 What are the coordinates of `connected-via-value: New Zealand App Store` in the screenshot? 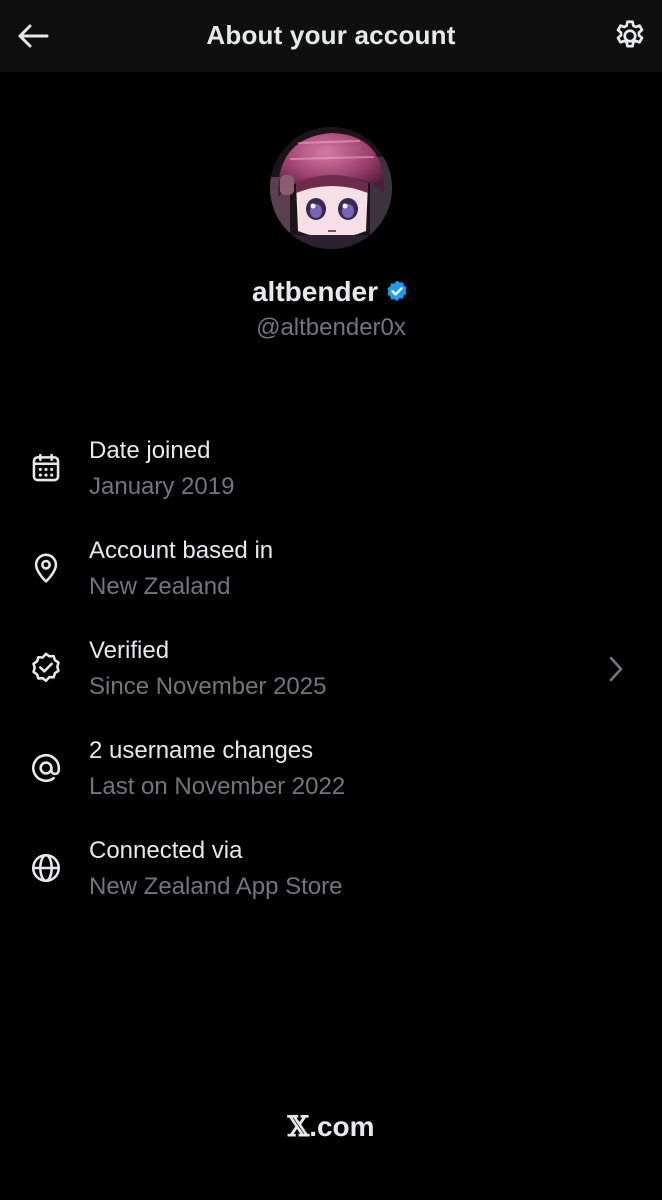 It's located at (216, 886).